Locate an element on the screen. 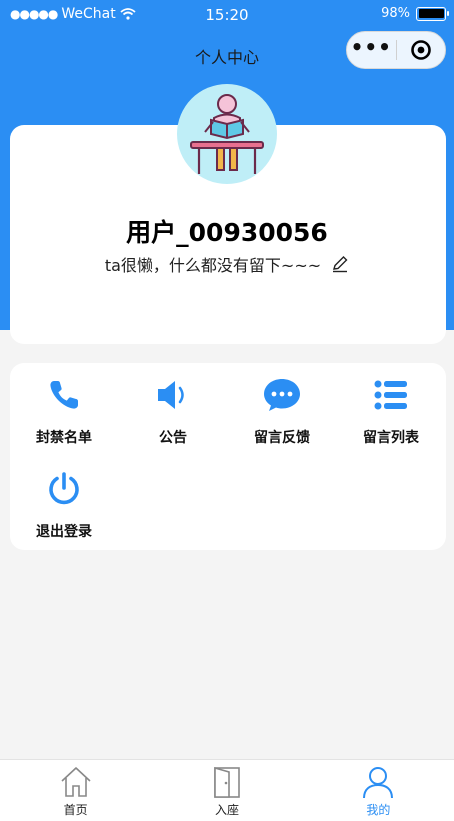 This screenshot has width=454, height=821. menu-item-label: 留言列表 is located at coordinates (391, 438).